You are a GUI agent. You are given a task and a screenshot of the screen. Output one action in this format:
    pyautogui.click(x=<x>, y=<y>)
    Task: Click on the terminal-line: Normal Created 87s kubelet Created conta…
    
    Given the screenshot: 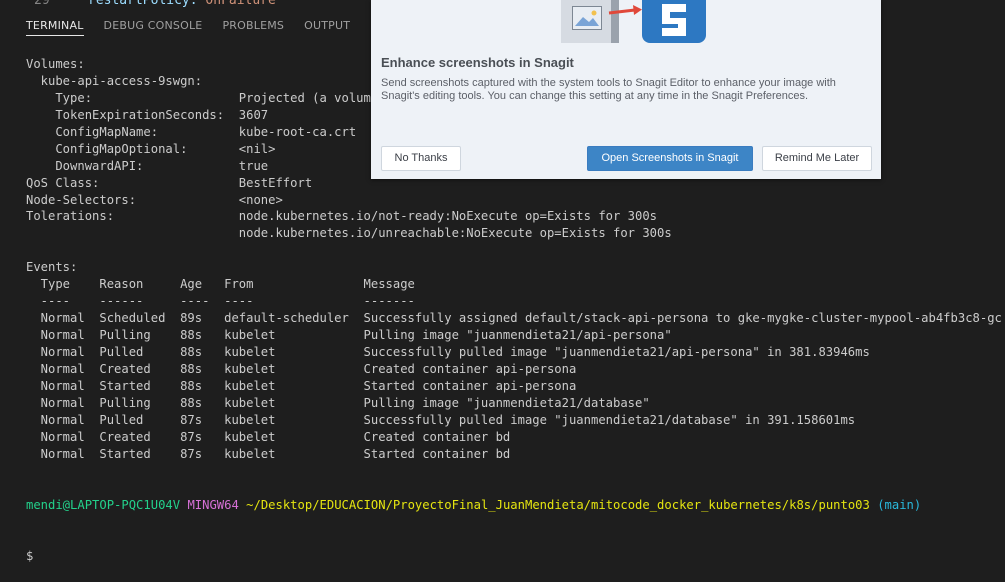 What is the action you would take?
    pyautogui.click(x=268, y=436)
    